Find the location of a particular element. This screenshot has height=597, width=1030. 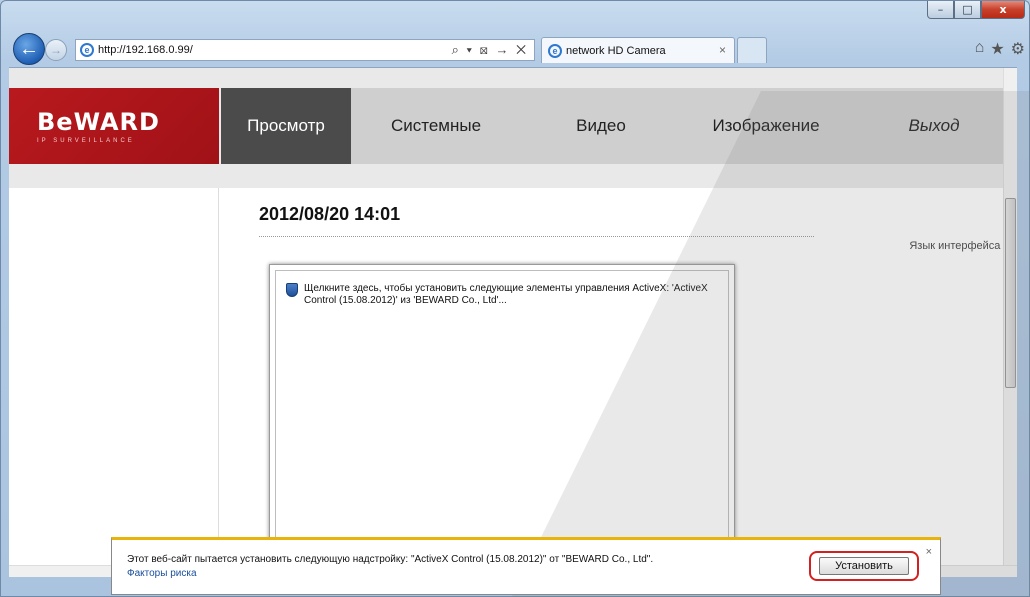

camera-datetime: 2012/08/20 14:01 is located at coordinates (330, 214).